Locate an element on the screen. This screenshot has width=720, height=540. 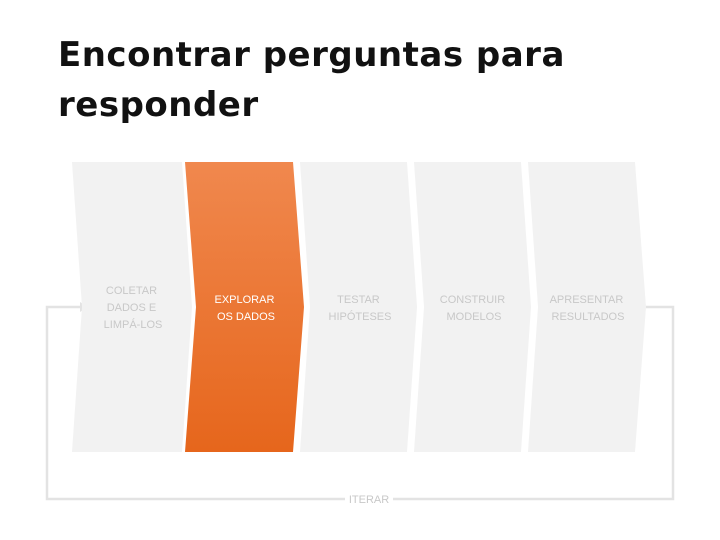
step-label-line: TESTAR is located at coordinates (358, 300).